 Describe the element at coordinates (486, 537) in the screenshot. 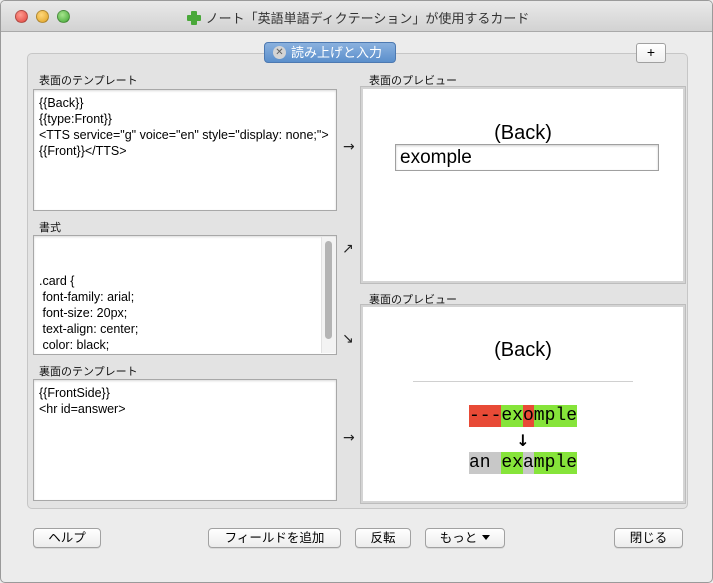

I see `chevron-down-icon` at that location.